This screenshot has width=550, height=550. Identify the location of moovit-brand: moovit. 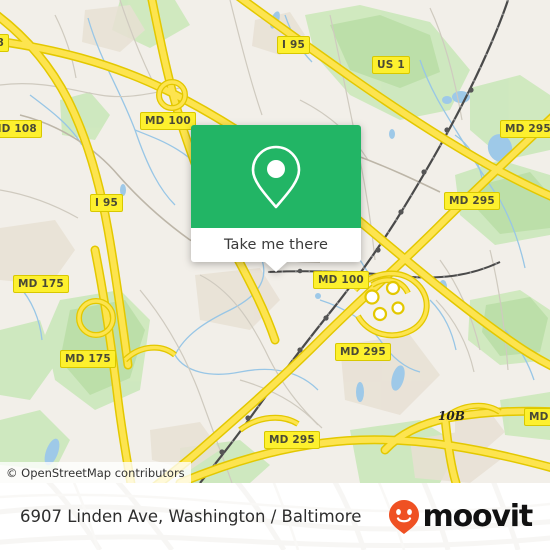
(460, 516).